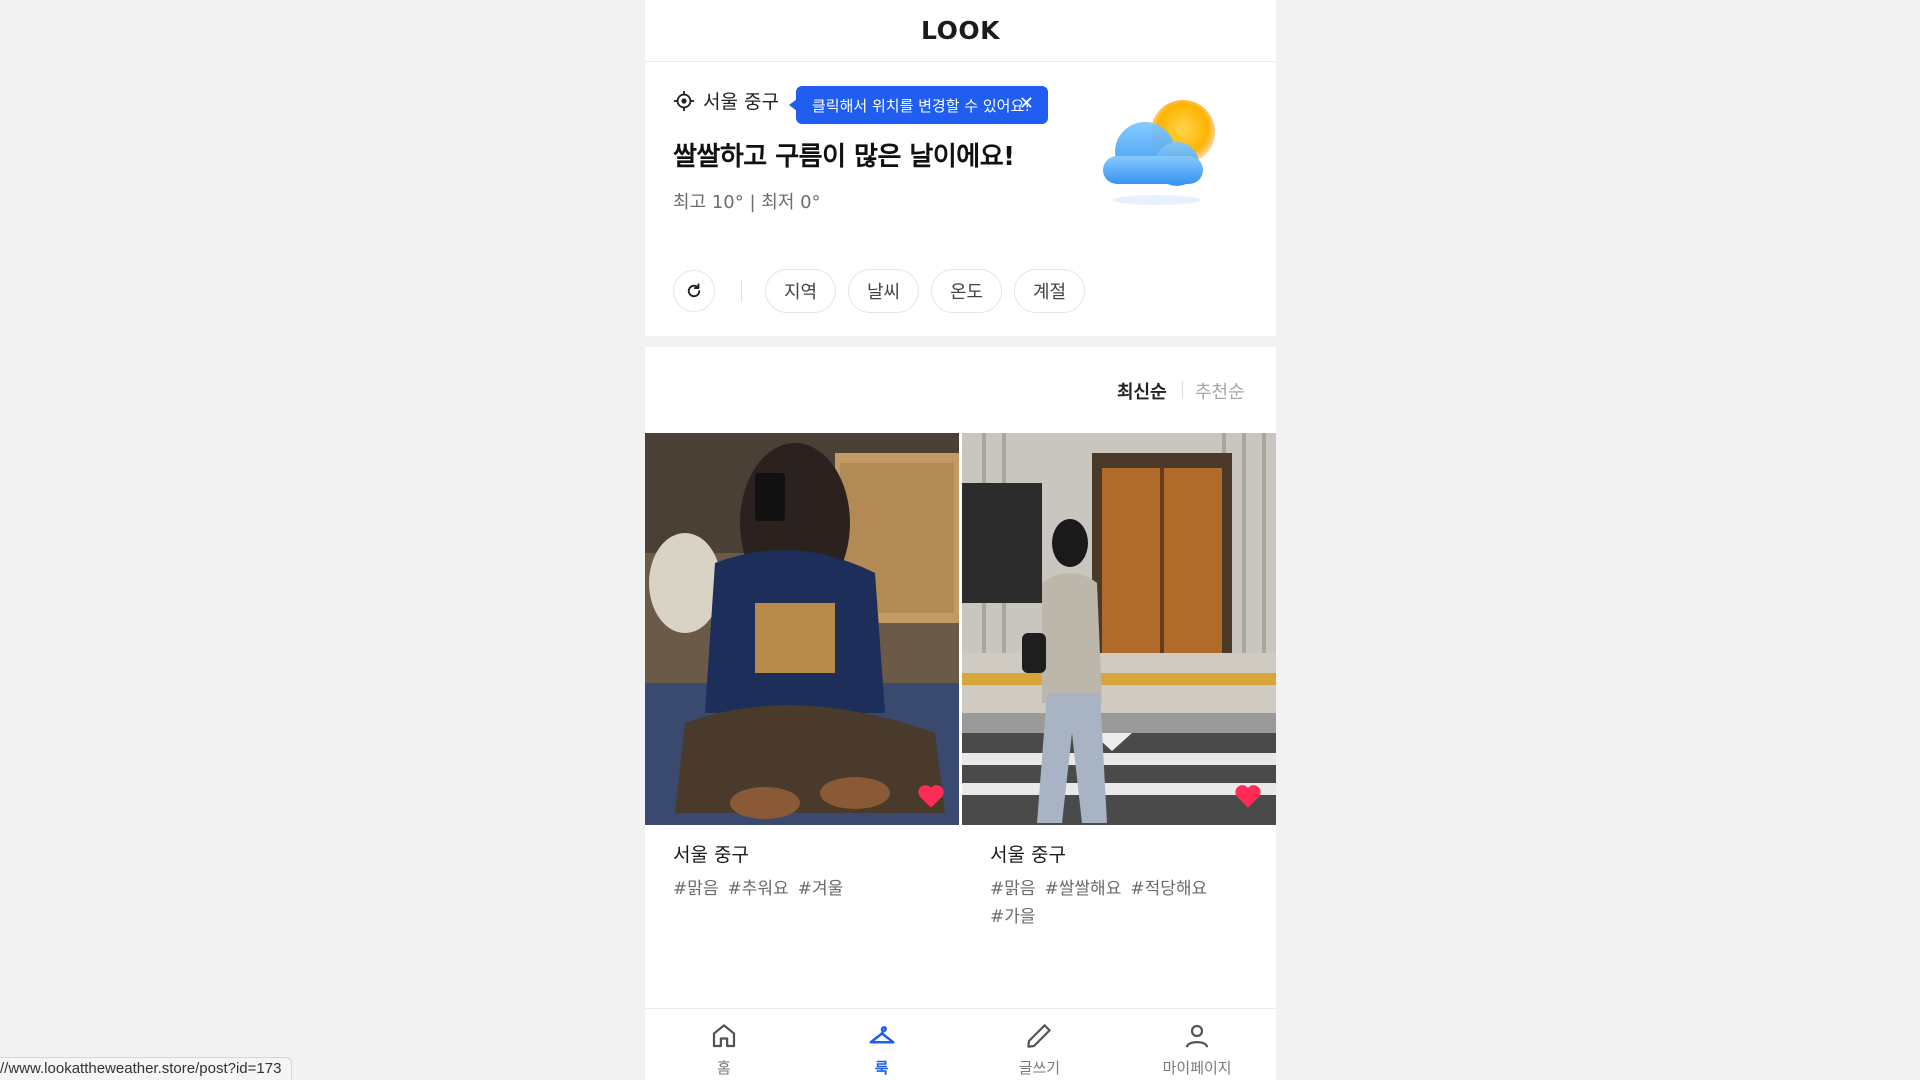 The width and height of the screenshot is (1920, 1080). What do you see at coordinates (723, 1068) in the screenshot?
I see `nav-label: 홈` at bounding box center [723, 1068].